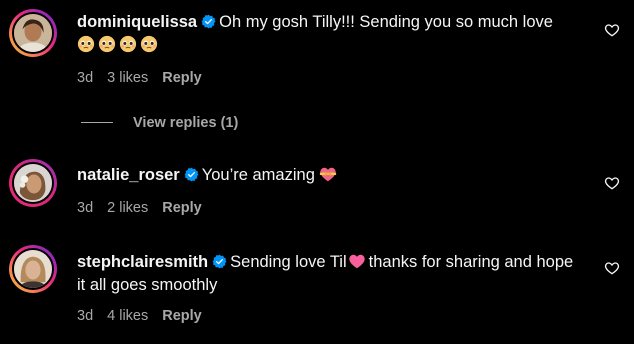 The image size is (634, 344). I want to click on comment-text: natalie_roser You’re amazing, so click(327, 175).